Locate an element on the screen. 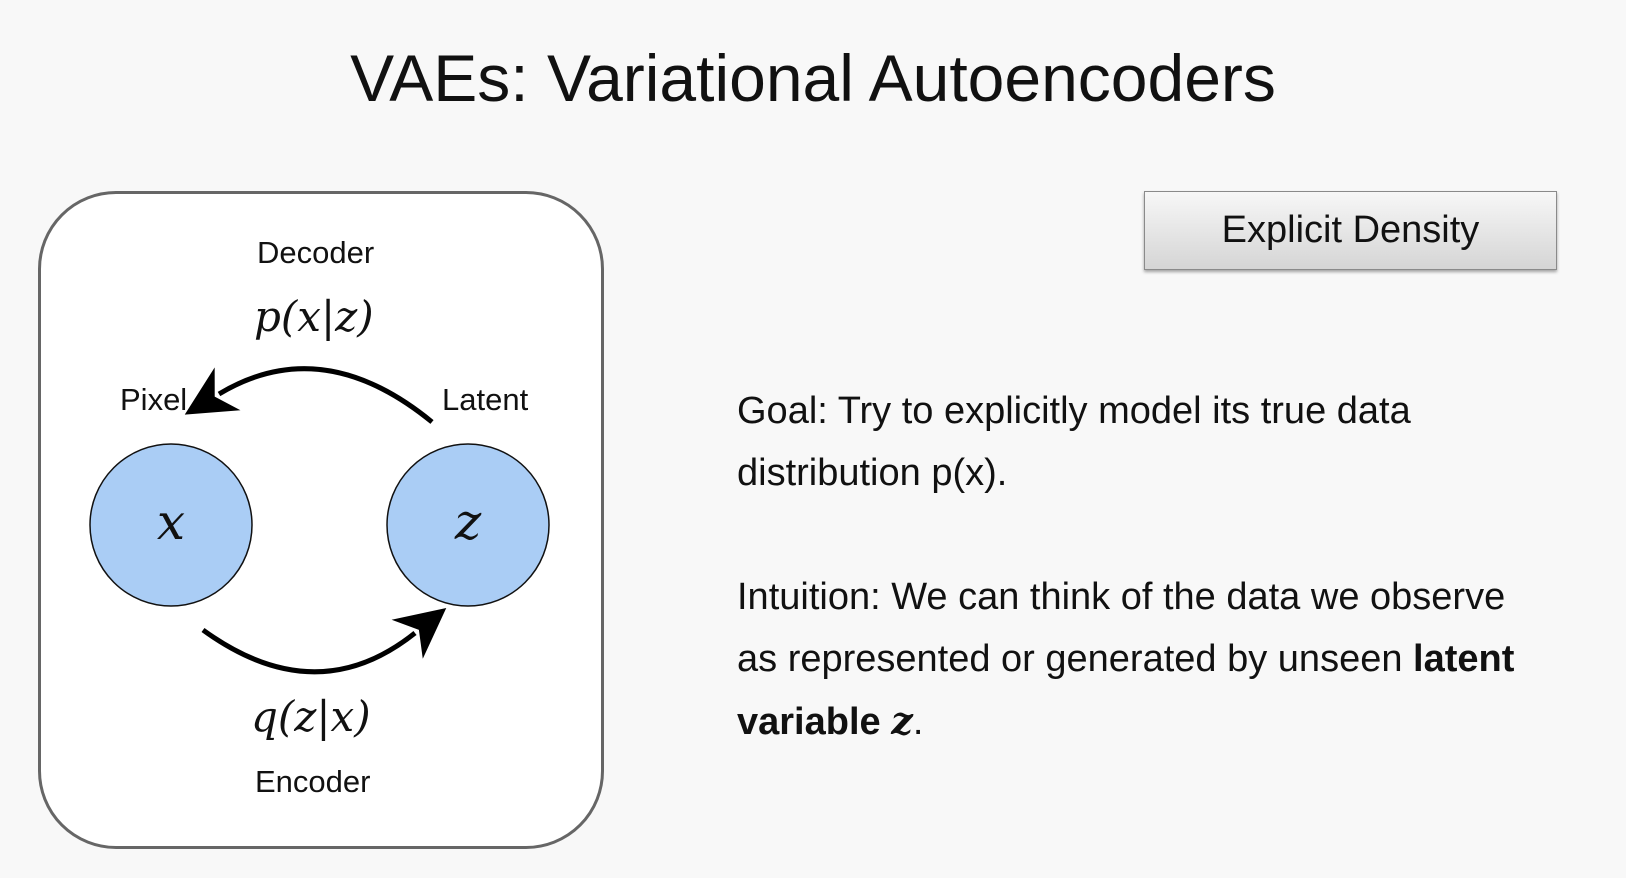  decoder-arrow is located at coordinates (309, 395).